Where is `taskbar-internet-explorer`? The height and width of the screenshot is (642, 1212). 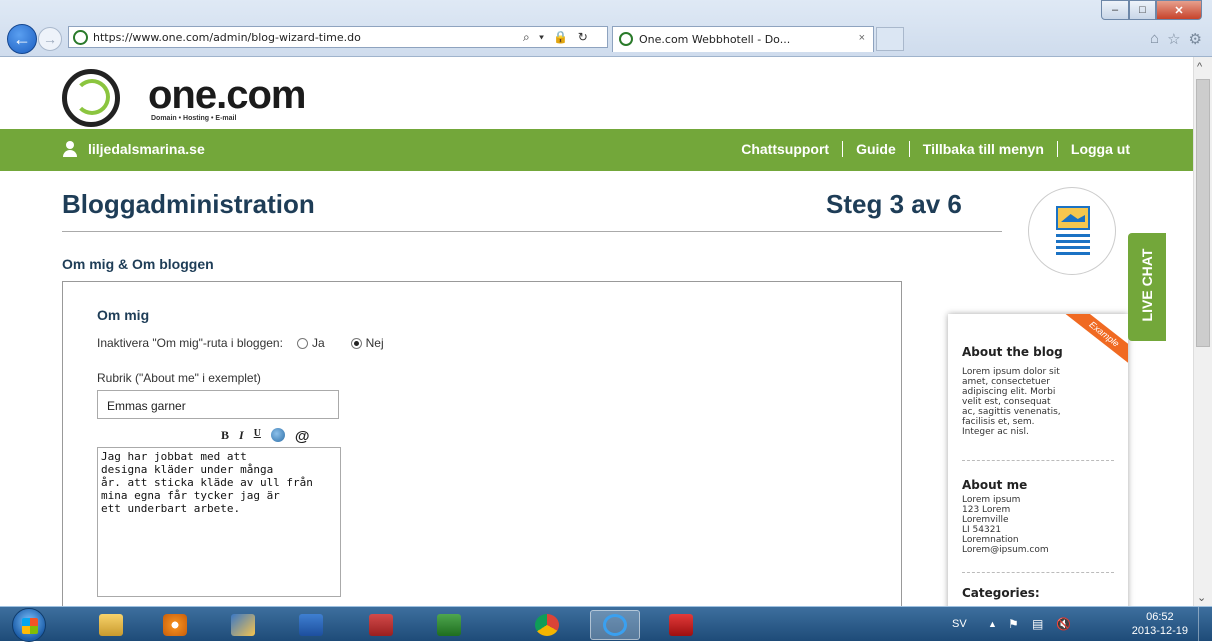
taskbar-internet-explorer is located at coordinates (615, 625).